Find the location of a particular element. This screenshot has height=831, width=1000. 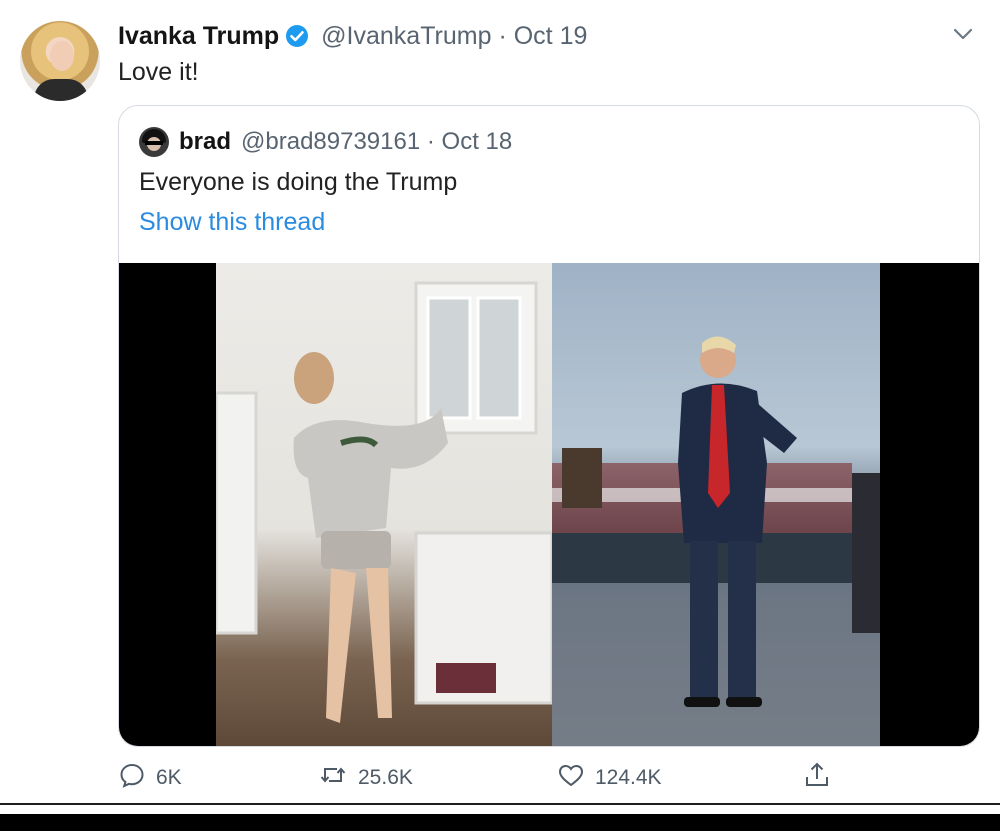

tweet-header: Ivanka Trump @IvankaTrump · Oct 19 is located at coordinates (352, 36).